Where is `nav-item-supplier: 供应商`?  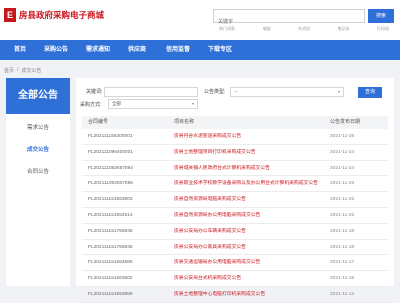
nav-item-supplier: 供应商 is located at coordinates (137, 50).